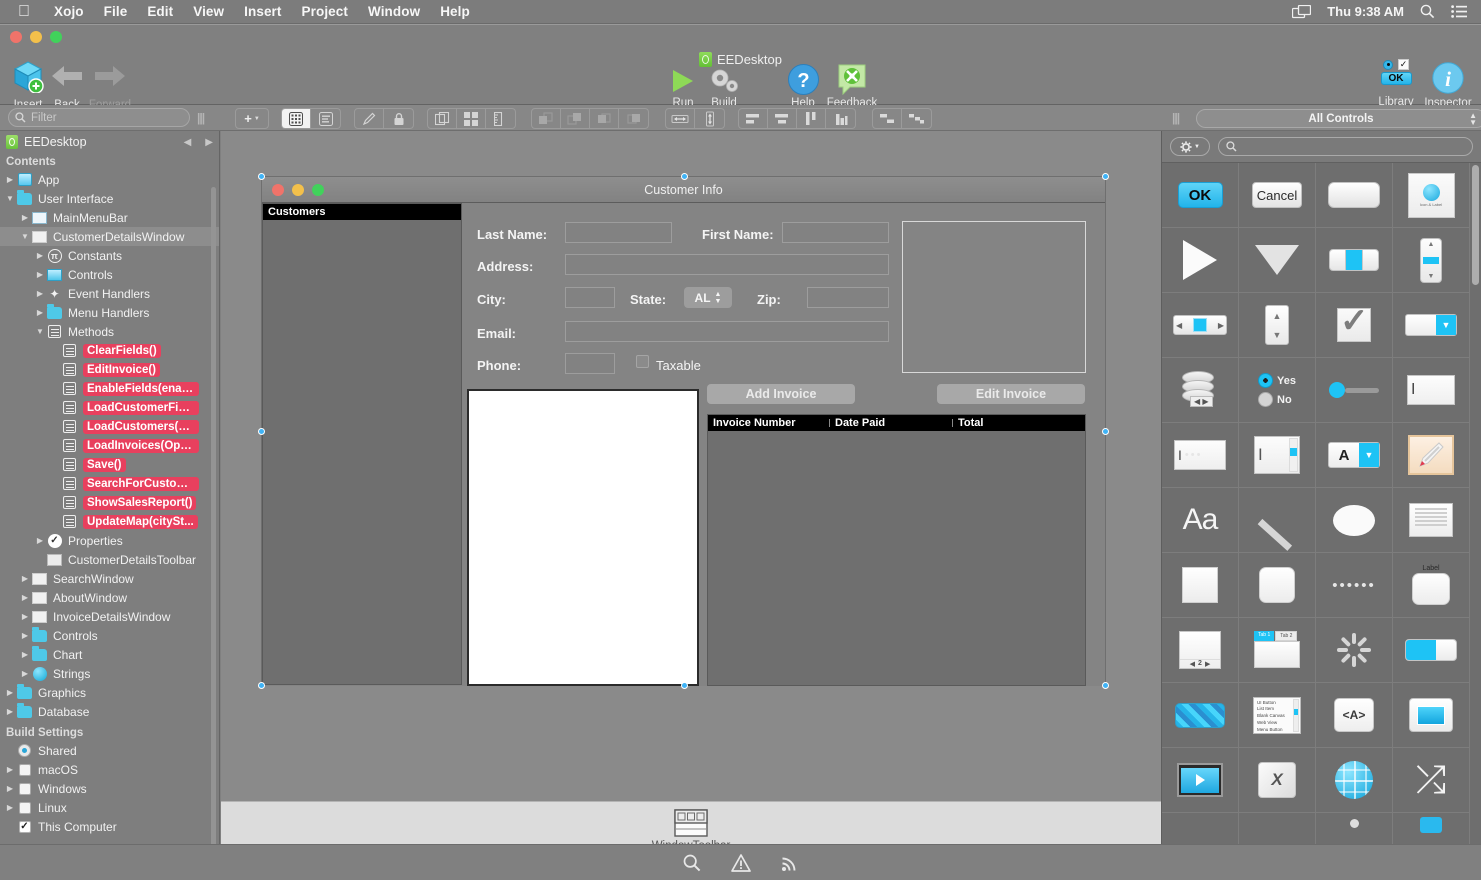 This screenshot has height=880, width=1481. Describe the element at coordinates (442, 118) in the screenshot. I see `duplicate-icon` at that location.